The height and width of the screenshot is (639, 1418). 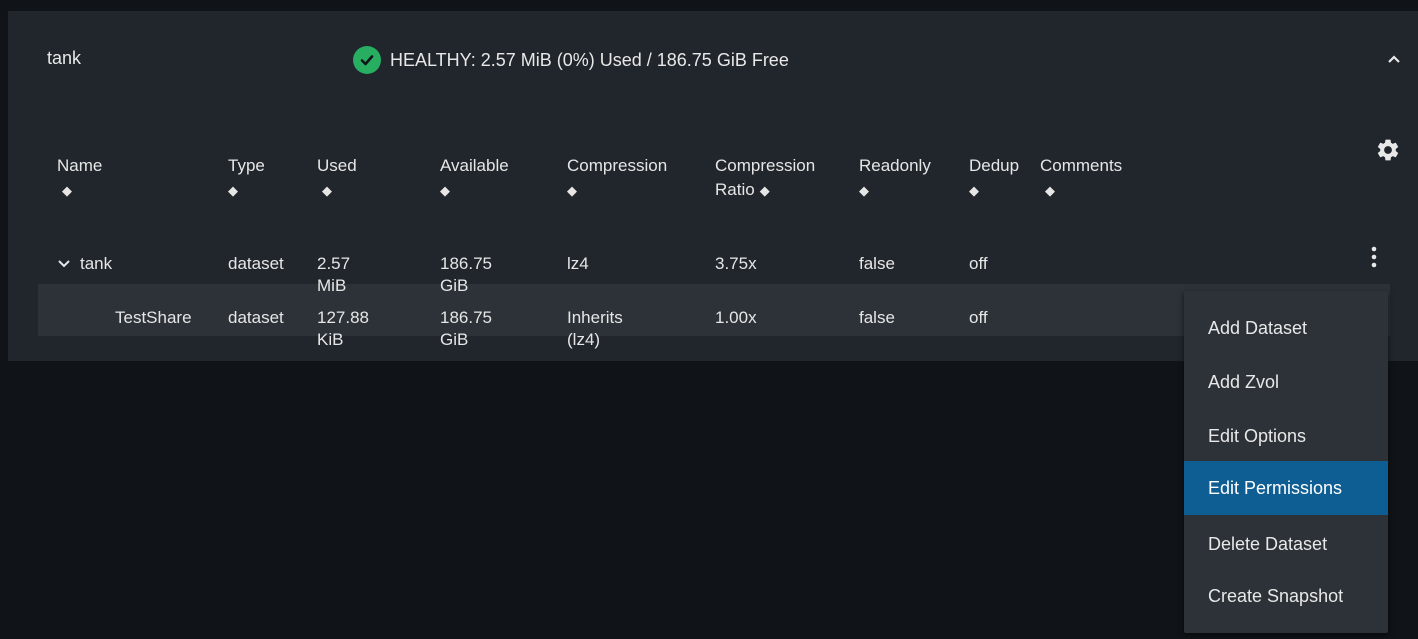 I want to click on column-header-label: Type, so click(x=246, y=165).